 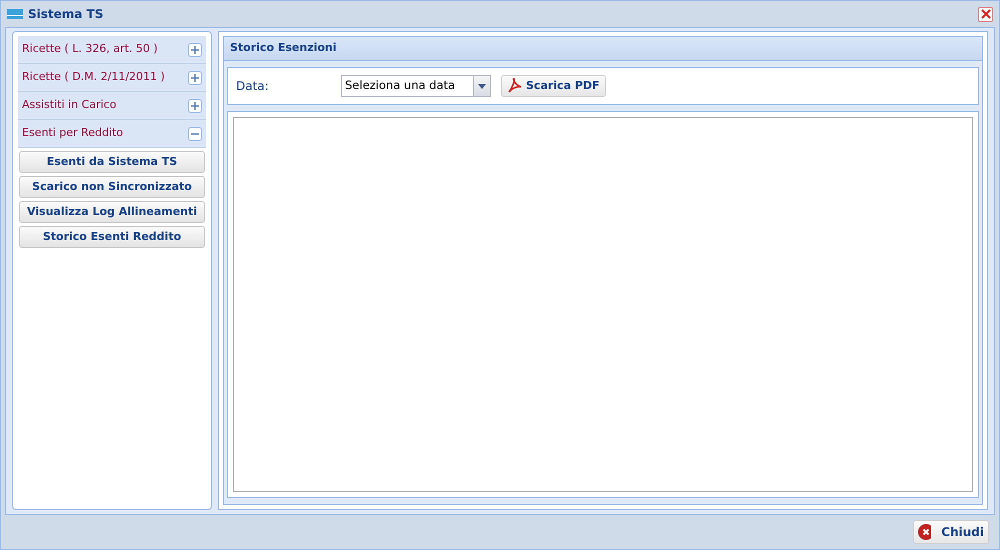 What do you see at coordinates (90, 49) in the screenshot?
I see `section-label: Ricette ( L. 326, art. 50 )` at bounding box center [90, 49].